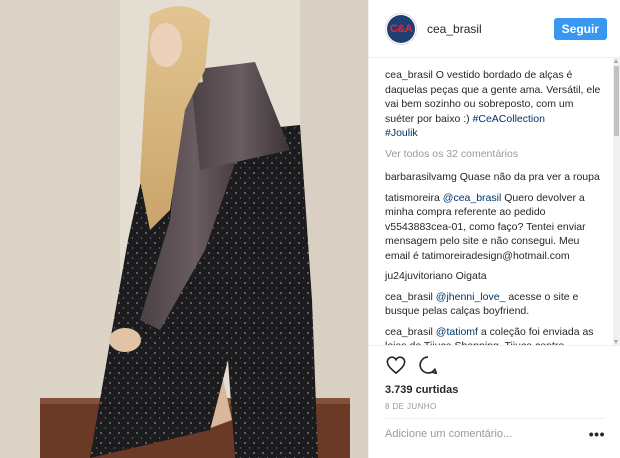 The height and width of the screenshot is (458, 620). I want to click on scroll-up-arrow-icon, so click(616, 61).